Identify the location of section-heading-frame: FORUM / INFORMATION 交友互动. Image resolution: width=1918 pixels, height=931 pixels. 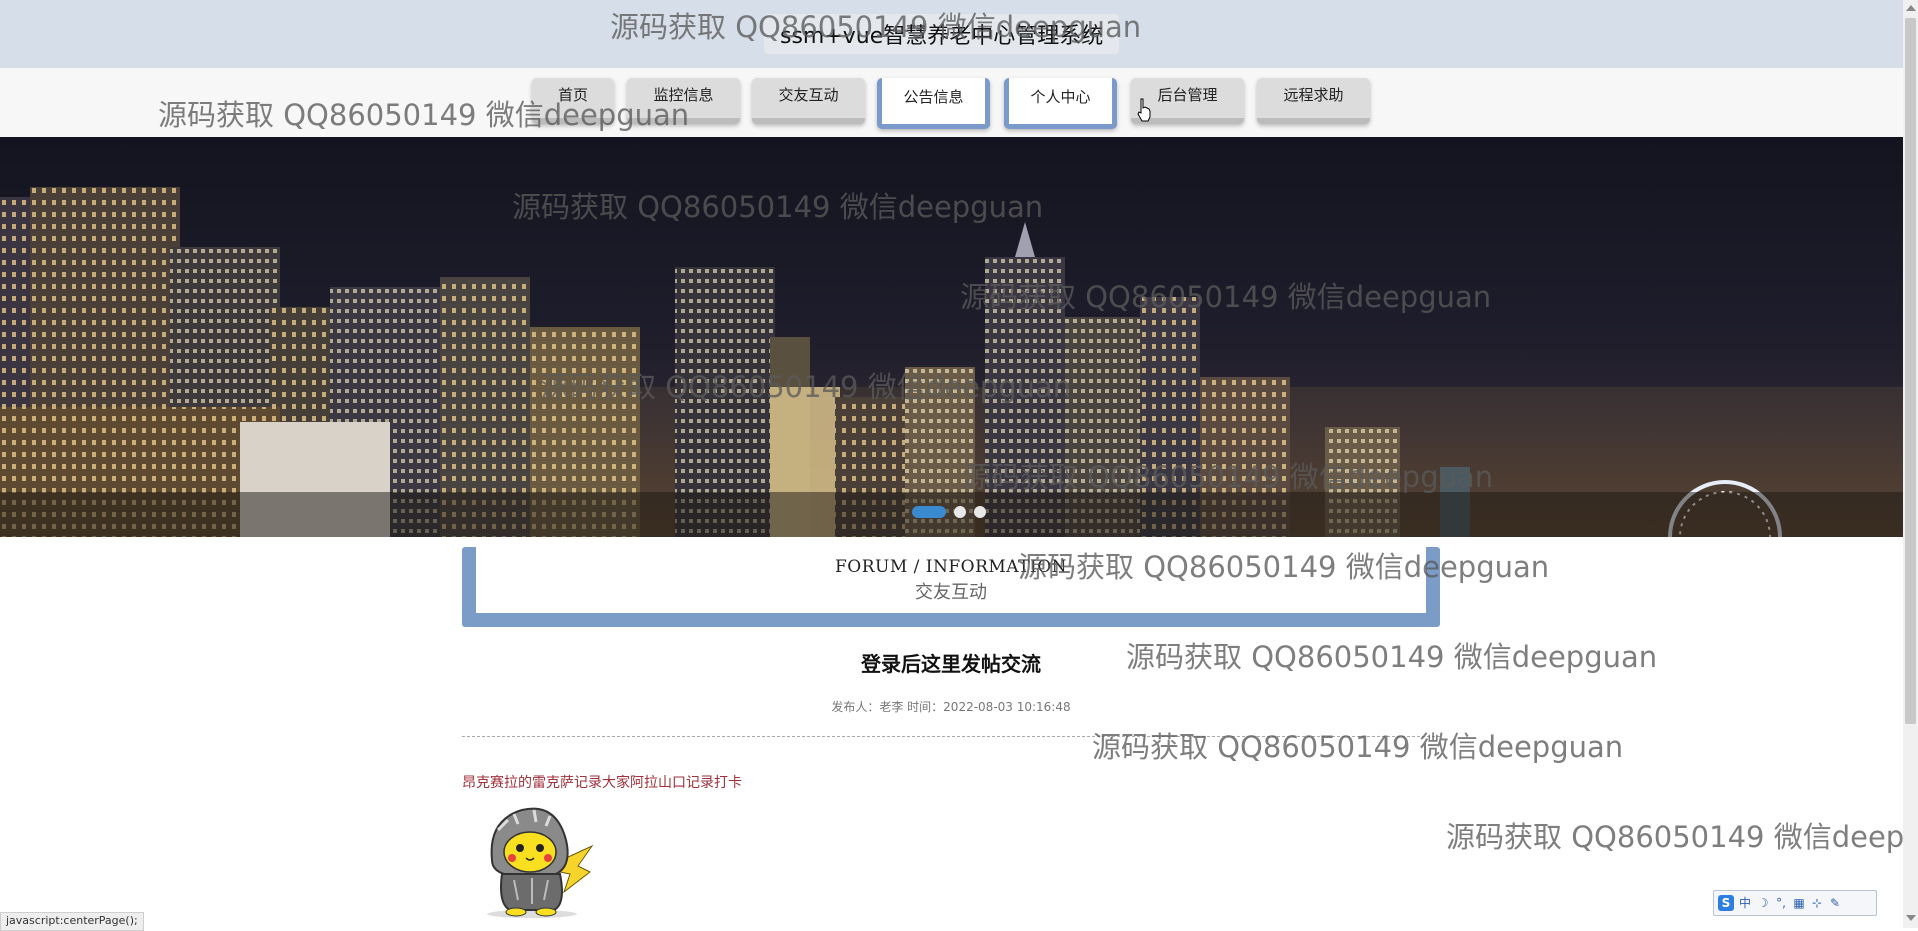
(951, 587).